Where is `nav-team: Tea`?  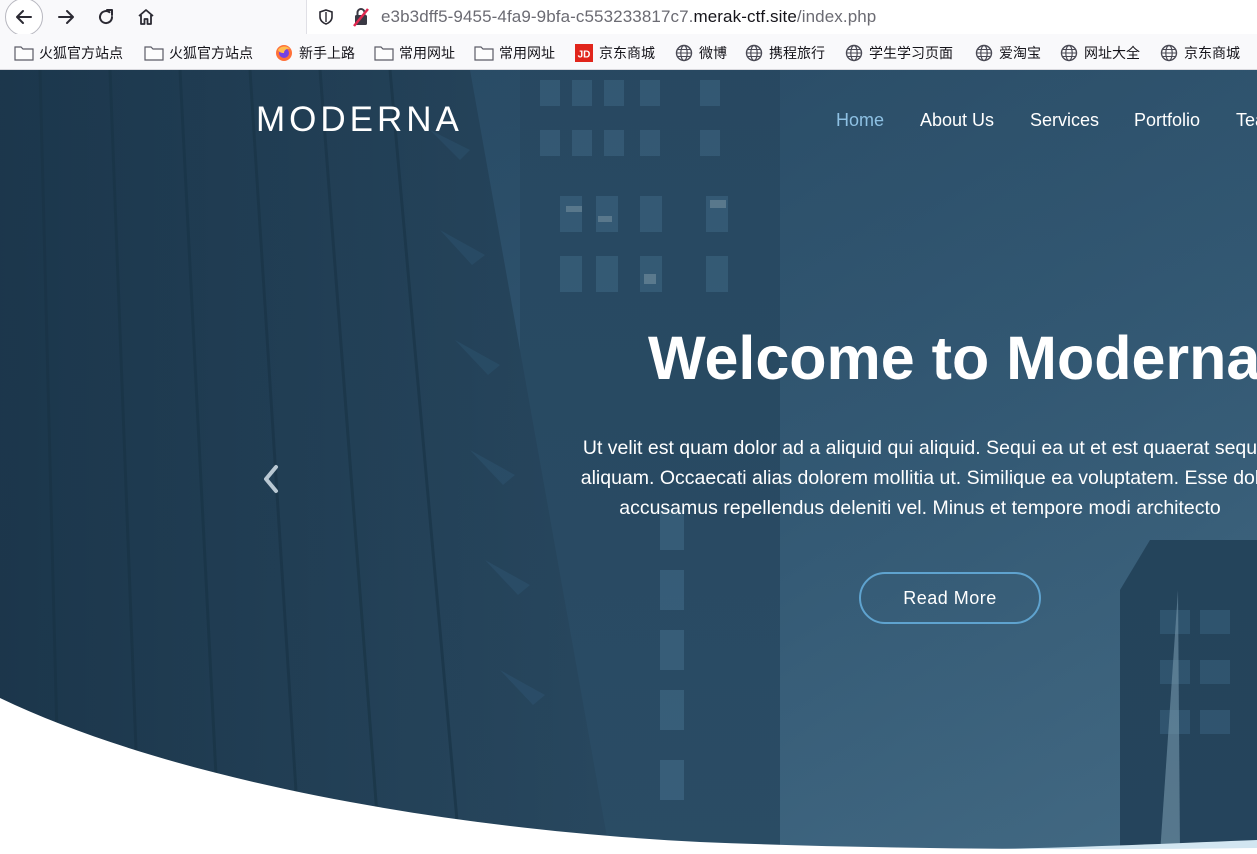
nav-team: Tea is located at coordinates (1246, 120).